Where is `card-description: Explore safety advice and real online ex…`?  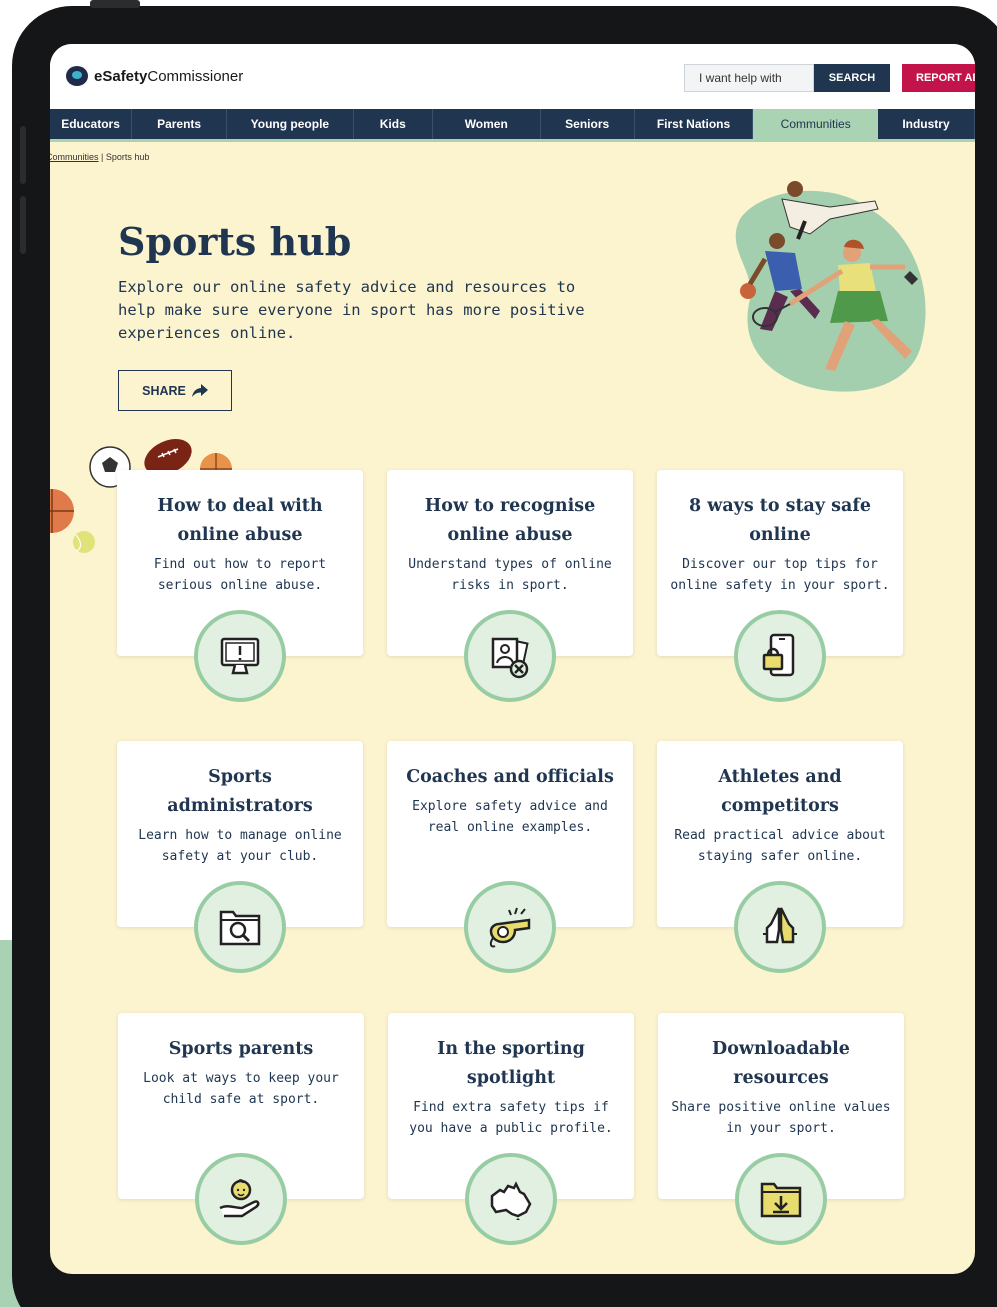
card-description: Explore safety advice and real online ex… is located at coordinates (510, 817).